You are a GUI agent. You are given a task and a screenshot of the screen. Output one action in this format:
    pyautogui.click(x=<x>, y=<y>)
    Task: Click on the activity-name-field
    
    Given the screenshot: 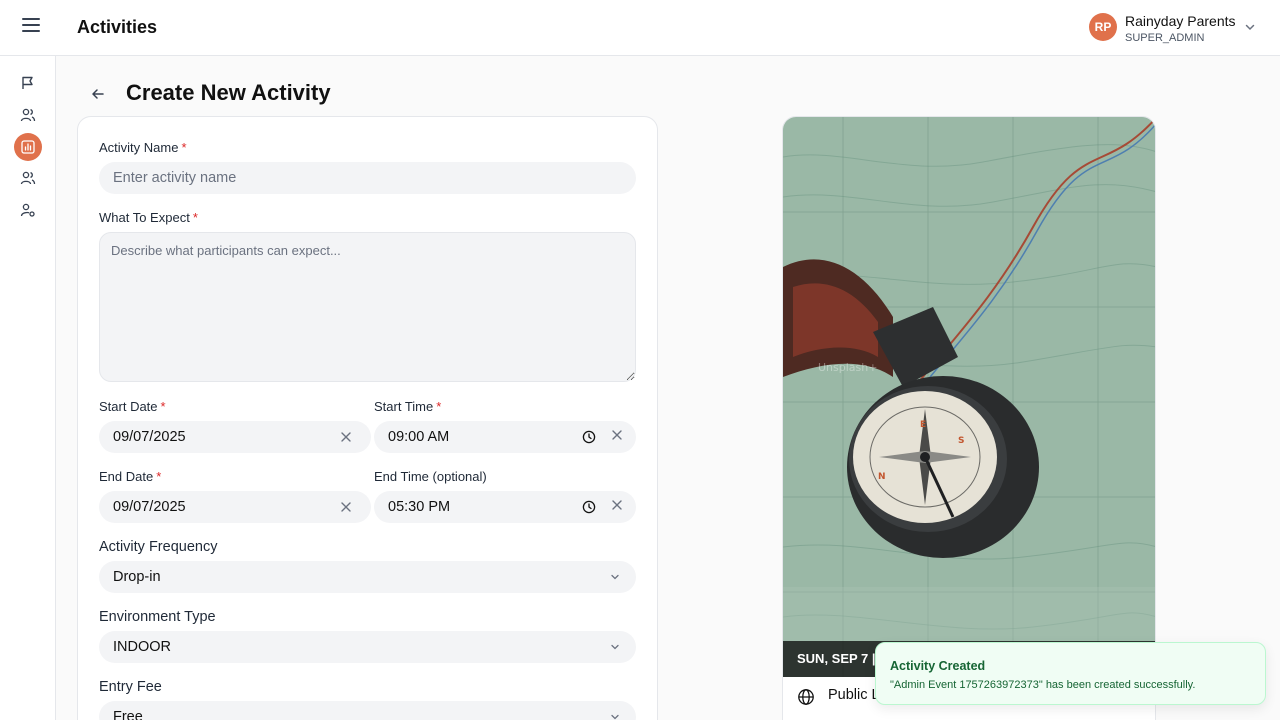 What is the action you would take?
    pyautogui.click(x=367, y=178)
    